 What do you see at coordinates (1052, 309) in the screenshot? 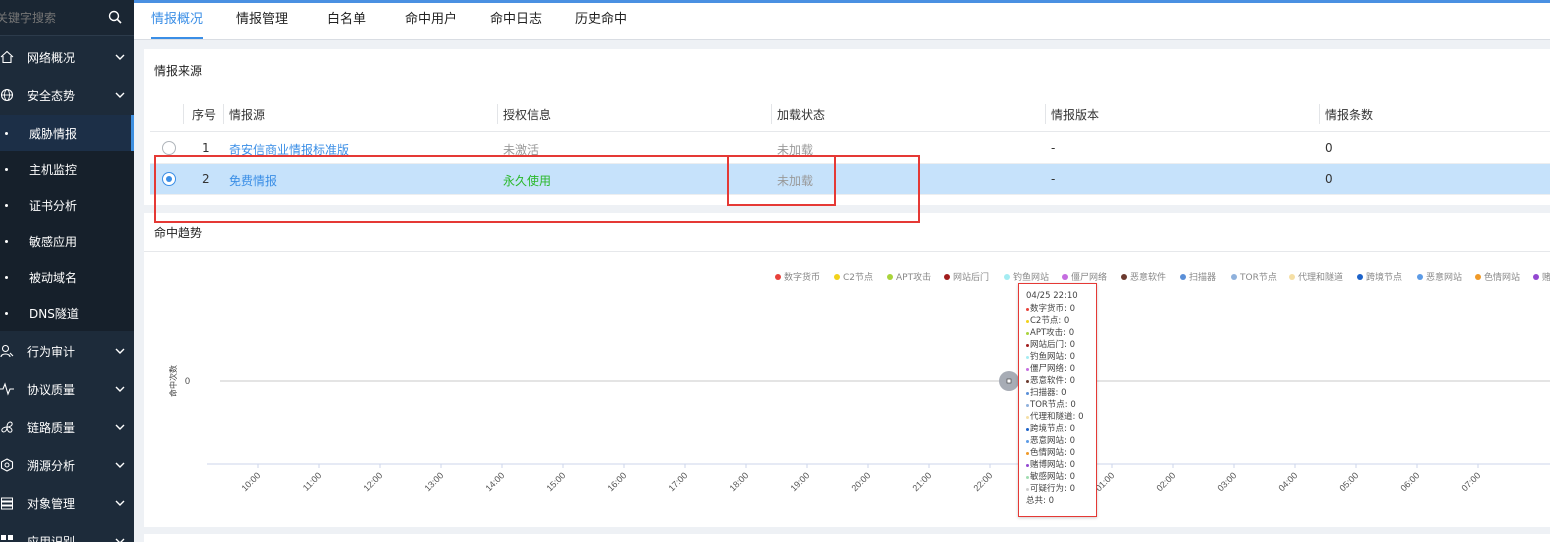
I see `tooltip-value: 数字货币: 0` at bounding box center [1052, 309].